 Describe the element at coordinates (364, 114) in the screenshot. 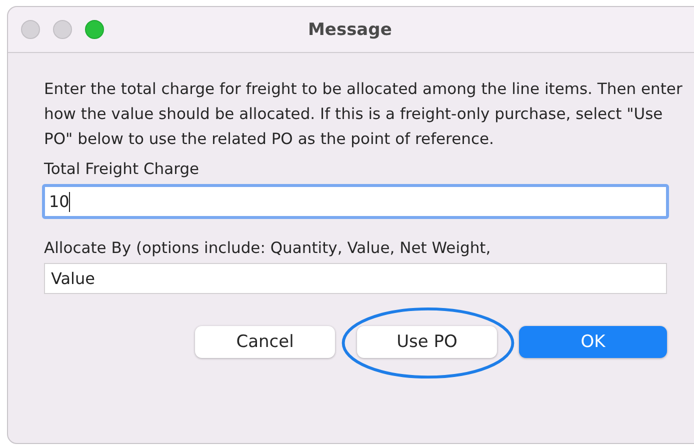

I see `message-text: Enter the total charge for freight to be allocated among the line items. Then enter how the value should be allocated. If this is a freight-only purchase, select "Use PO" below to use the related PO as the point of reference.` at that location.